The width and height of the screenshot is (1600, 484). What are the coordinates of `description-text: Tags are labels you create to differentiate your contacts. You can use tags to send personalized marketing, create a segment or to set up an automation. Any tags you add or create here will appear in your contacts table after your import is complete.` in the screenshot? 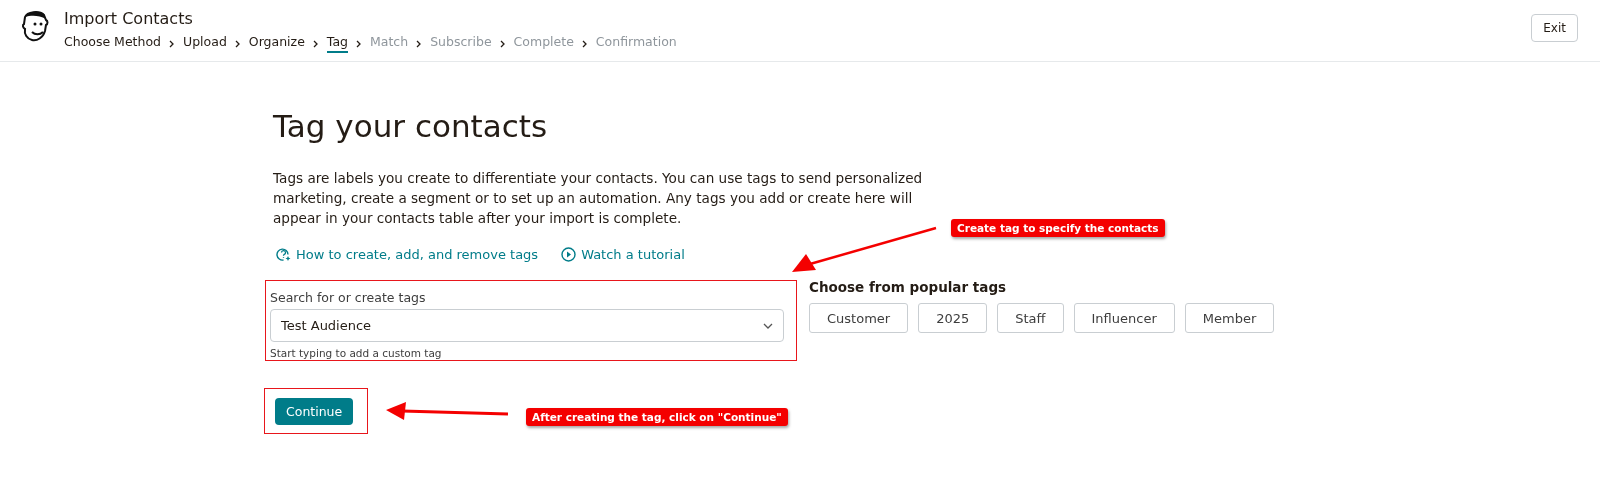 It's located at (598, 198).